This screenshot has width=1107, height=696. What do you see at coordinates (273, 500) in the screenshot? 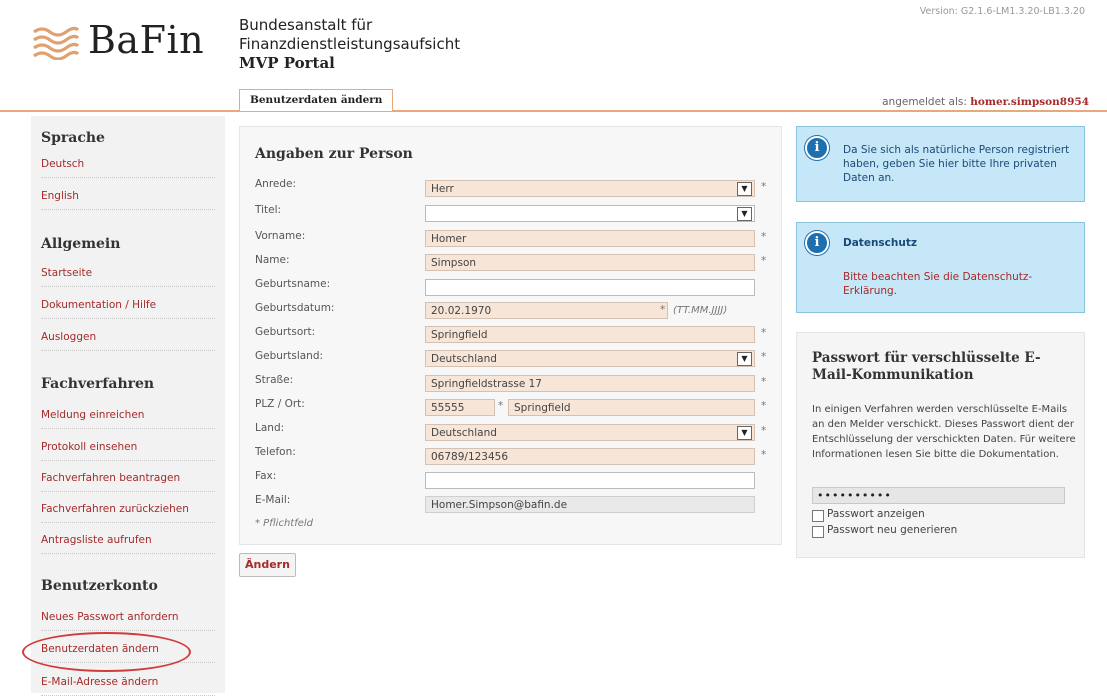
I see `label-email: E-Mail:` at bounding box center [273, 500].